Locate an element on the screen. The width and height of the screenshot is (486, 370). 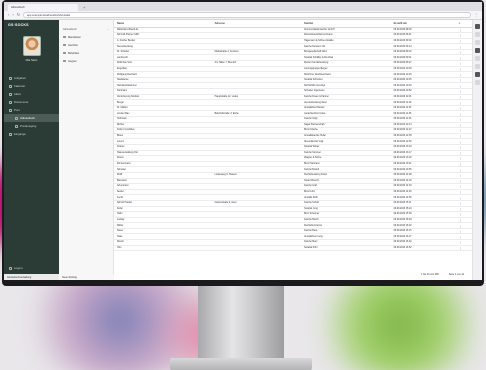
sidebar-item-dokumente: Dokumente is located at coordinates (31, 102).